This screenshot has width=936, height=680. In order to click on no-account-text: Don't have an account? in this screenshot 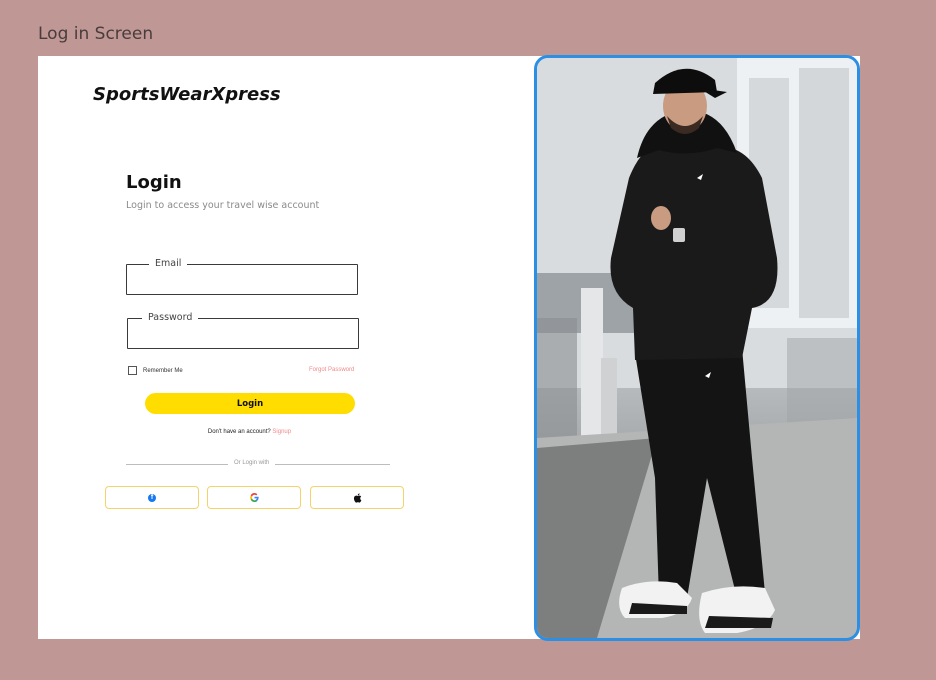, I will do `click(239, 432)`.